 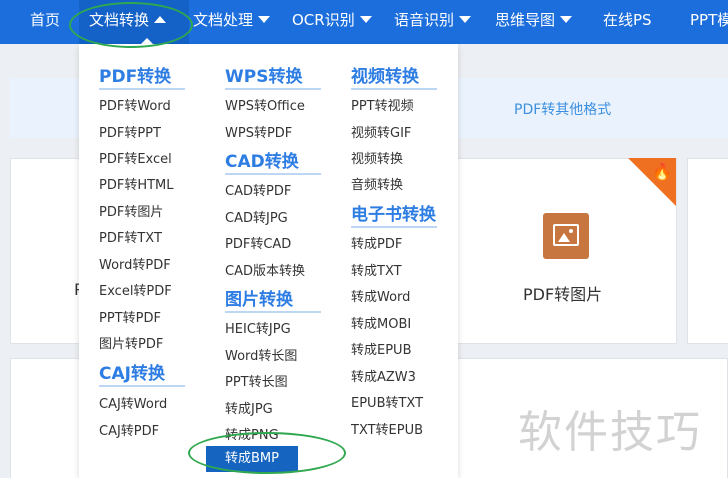 I want to click on section-title-caj: CAJ转换, so click(x=132, y=374).